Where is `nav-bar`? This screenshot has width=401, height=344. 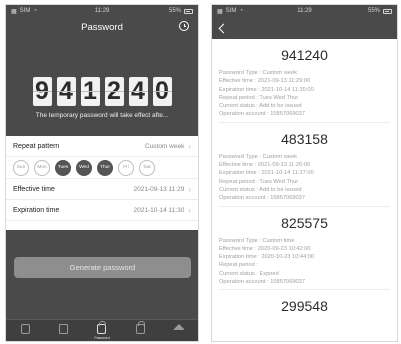 nav-bar is located at coordinates (304, 28).